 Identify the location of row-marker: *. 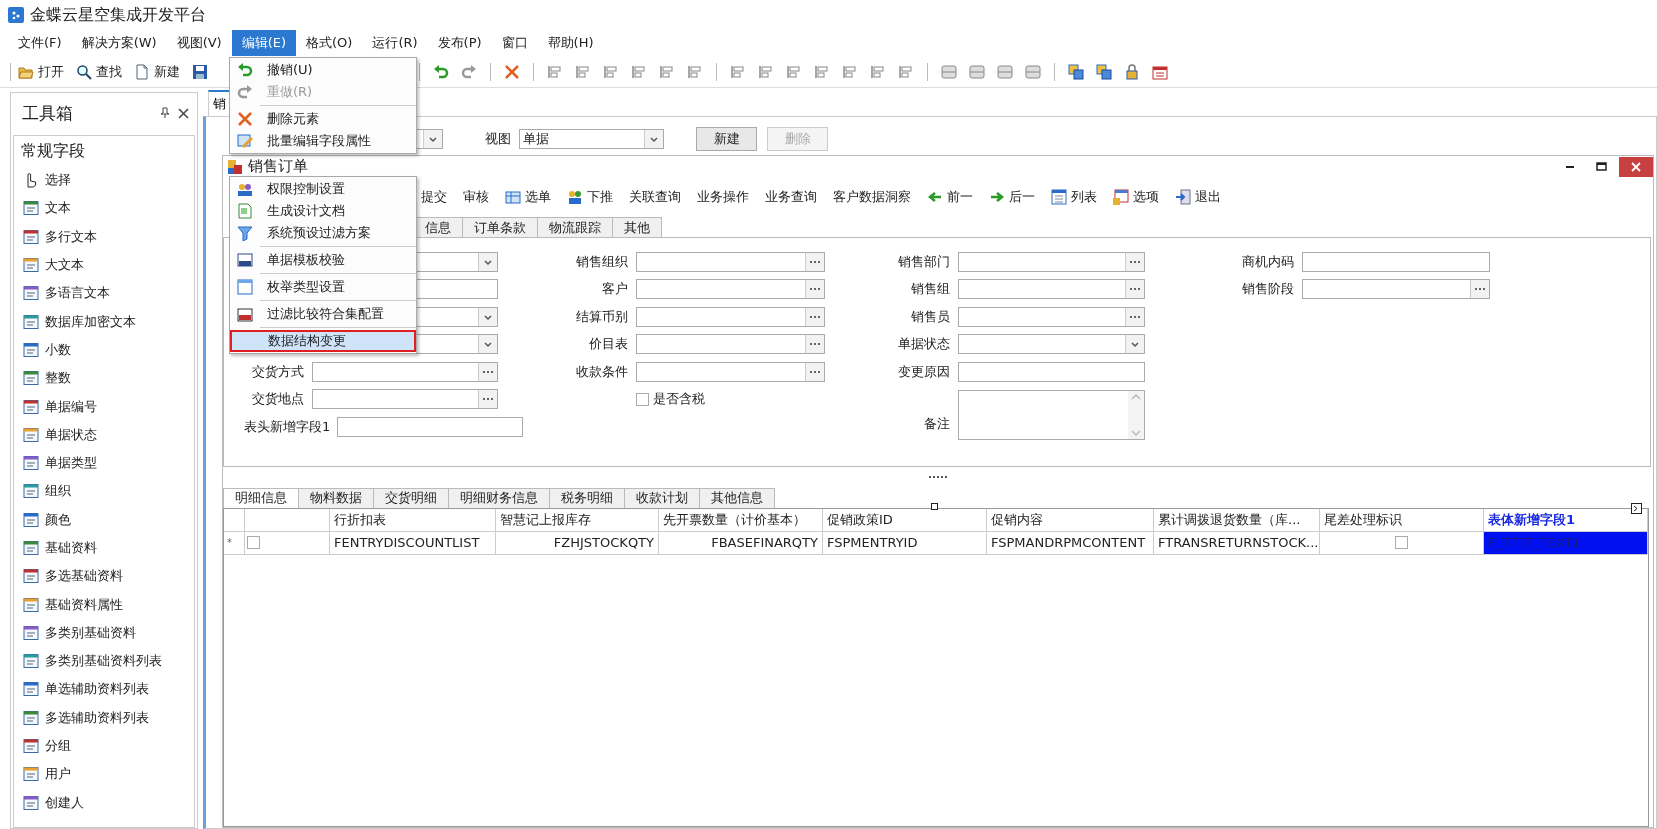
(229, 542).